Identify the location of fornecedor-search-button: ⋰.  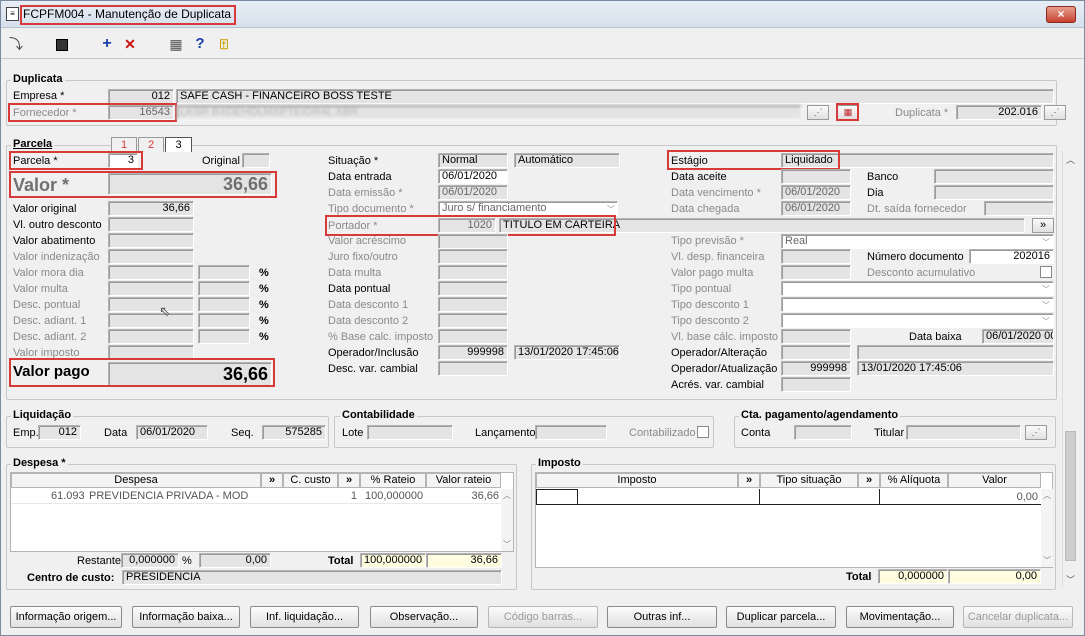
(818, 112).